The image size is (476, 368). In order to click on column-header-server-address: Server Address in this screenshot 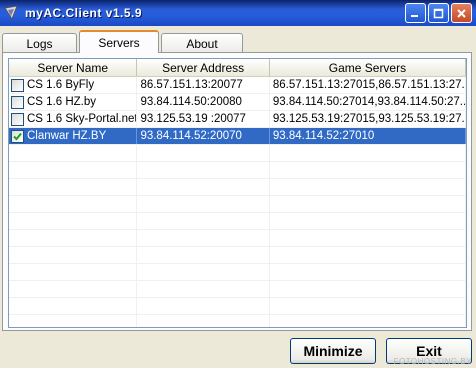, I will do `click(203, 67)`.